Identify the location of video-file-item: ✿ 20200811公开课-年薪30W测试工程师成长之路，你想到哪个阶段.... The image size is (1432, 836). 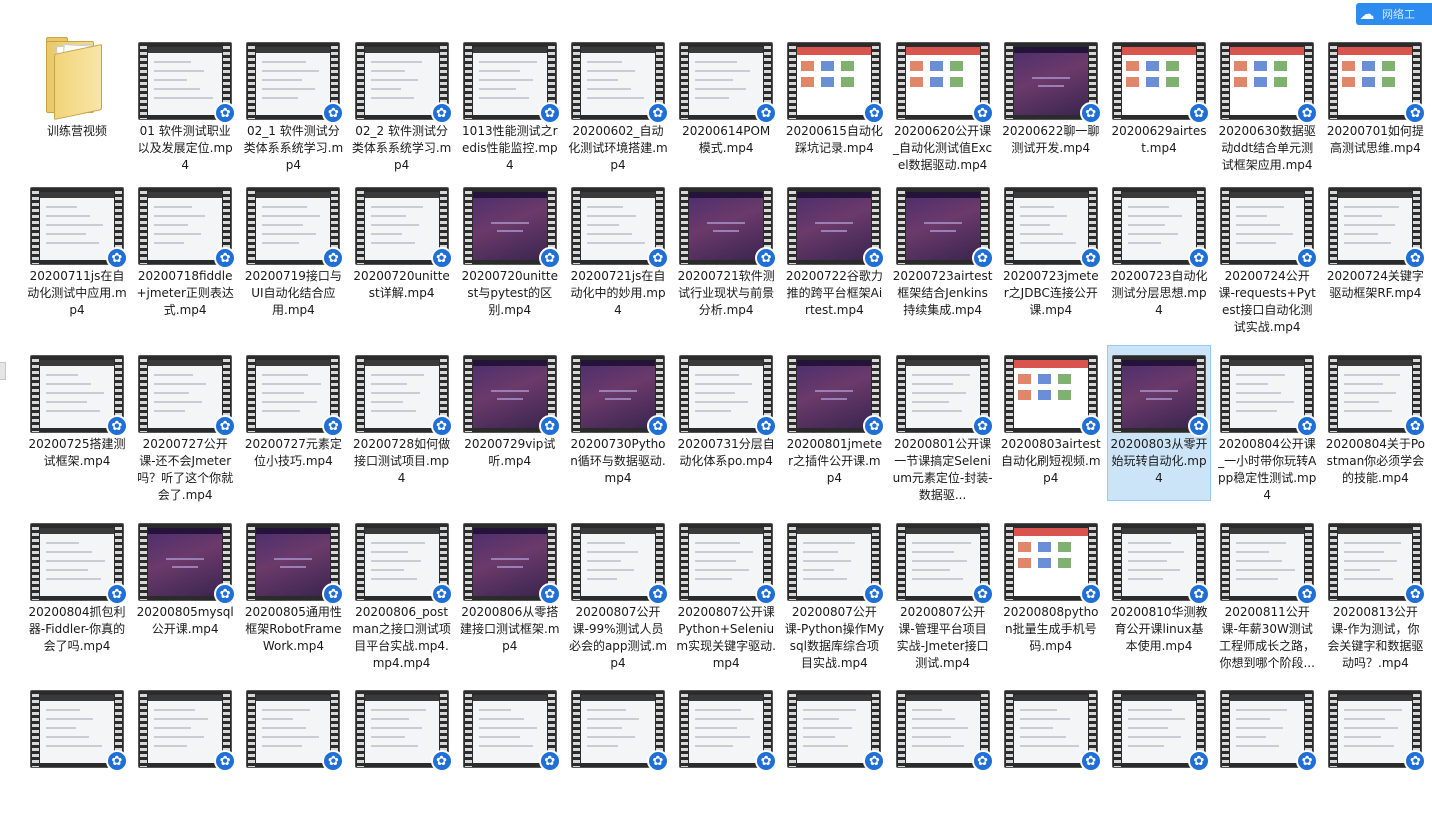
(1267, 591).